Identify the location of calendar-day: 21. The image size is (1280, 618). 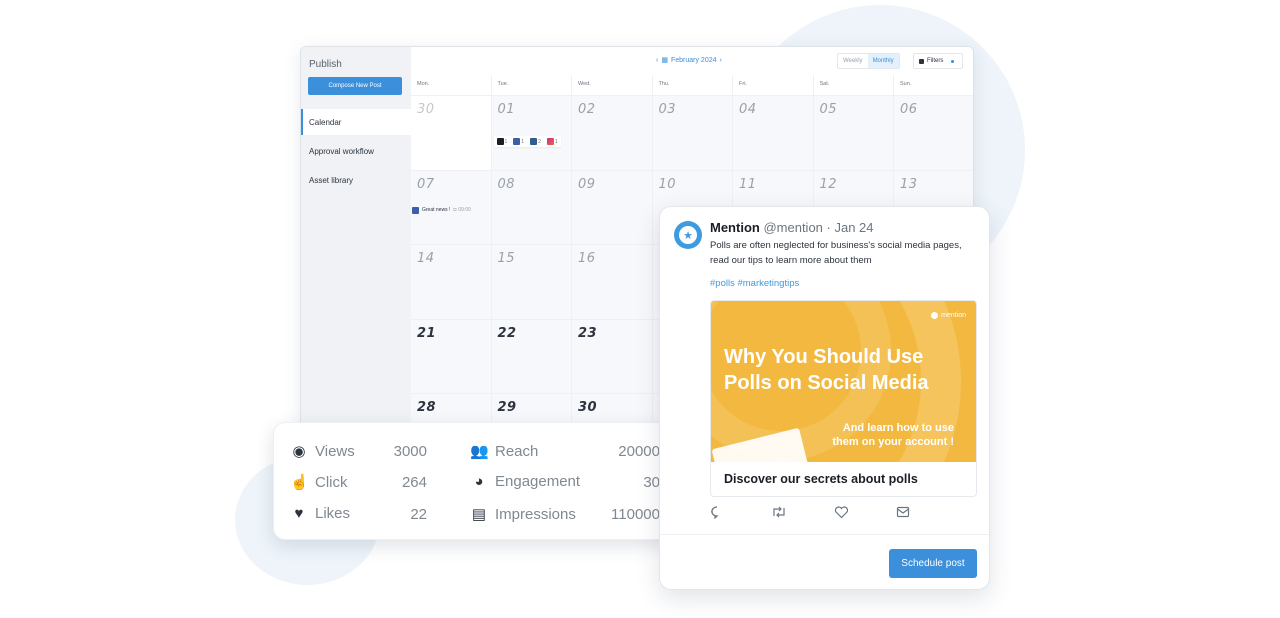
(451, 356).